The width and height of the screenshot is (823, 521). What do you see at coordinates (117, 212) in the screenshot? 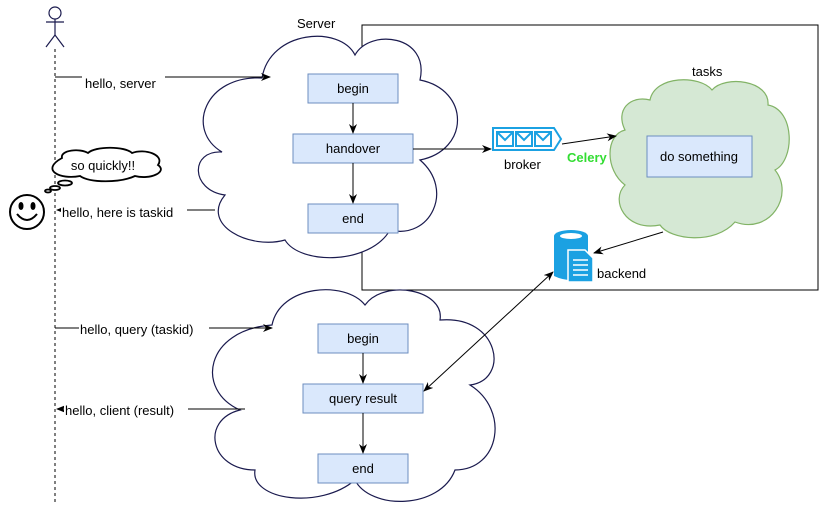
I see `taskid-label: hello, here is taskid` at bounding box center [117, 212].